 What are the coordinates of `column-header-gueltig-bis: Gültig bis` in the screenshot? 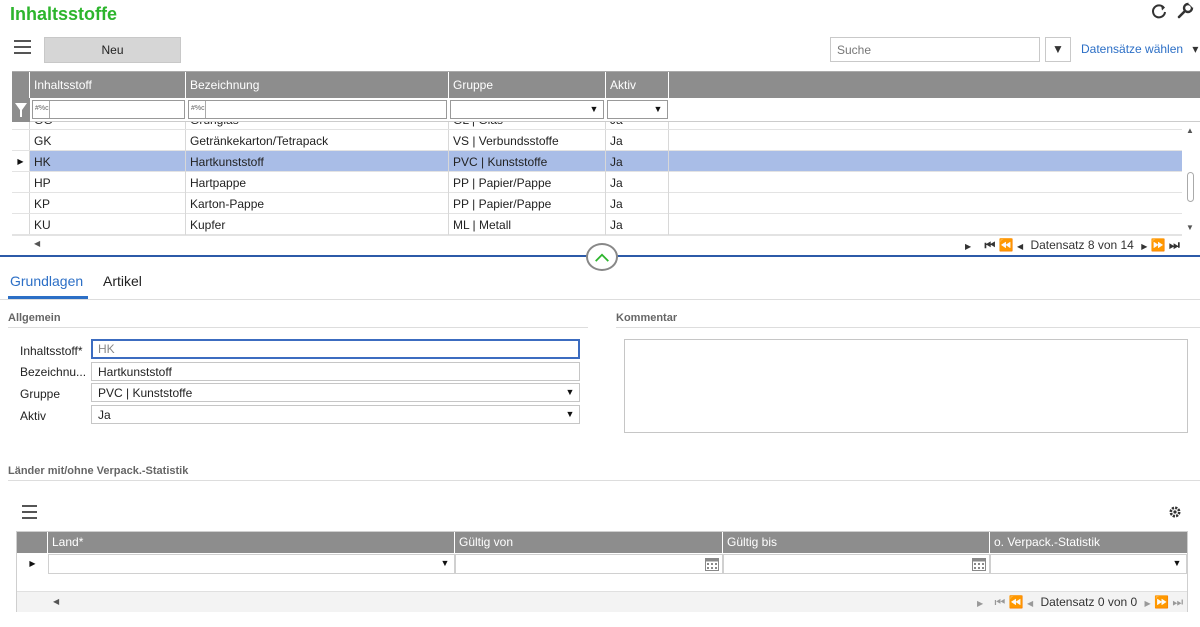 It's located at (856, 542).